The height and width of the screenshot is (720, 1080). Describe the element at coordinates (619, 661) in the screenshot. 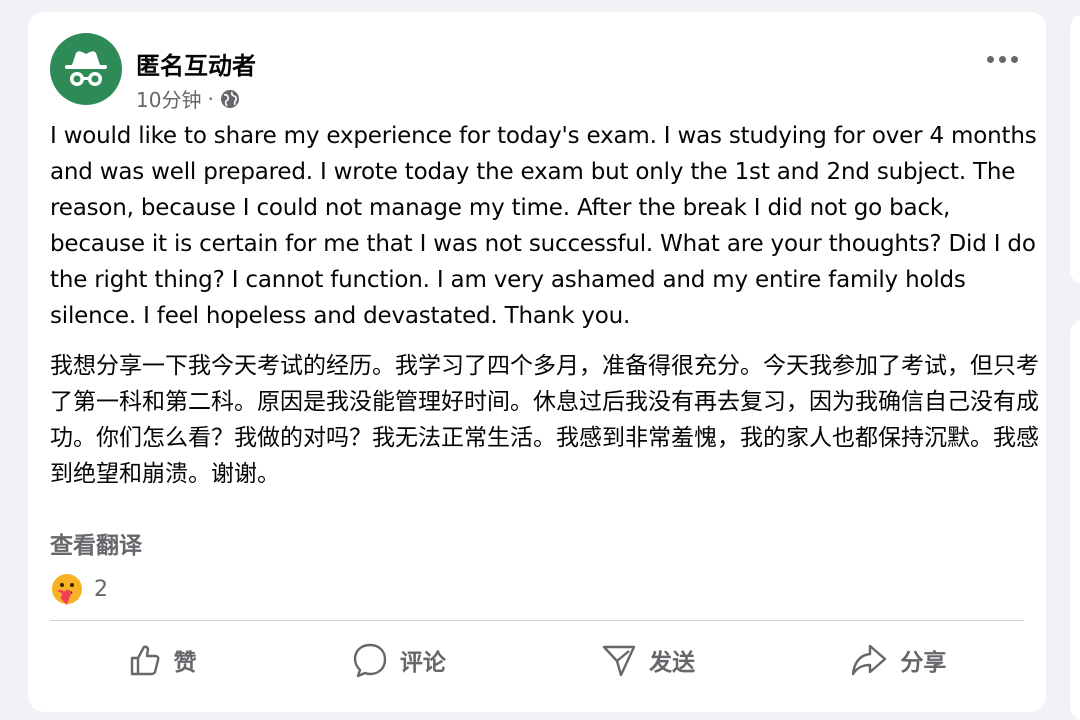

I see `send-icon` at that location.